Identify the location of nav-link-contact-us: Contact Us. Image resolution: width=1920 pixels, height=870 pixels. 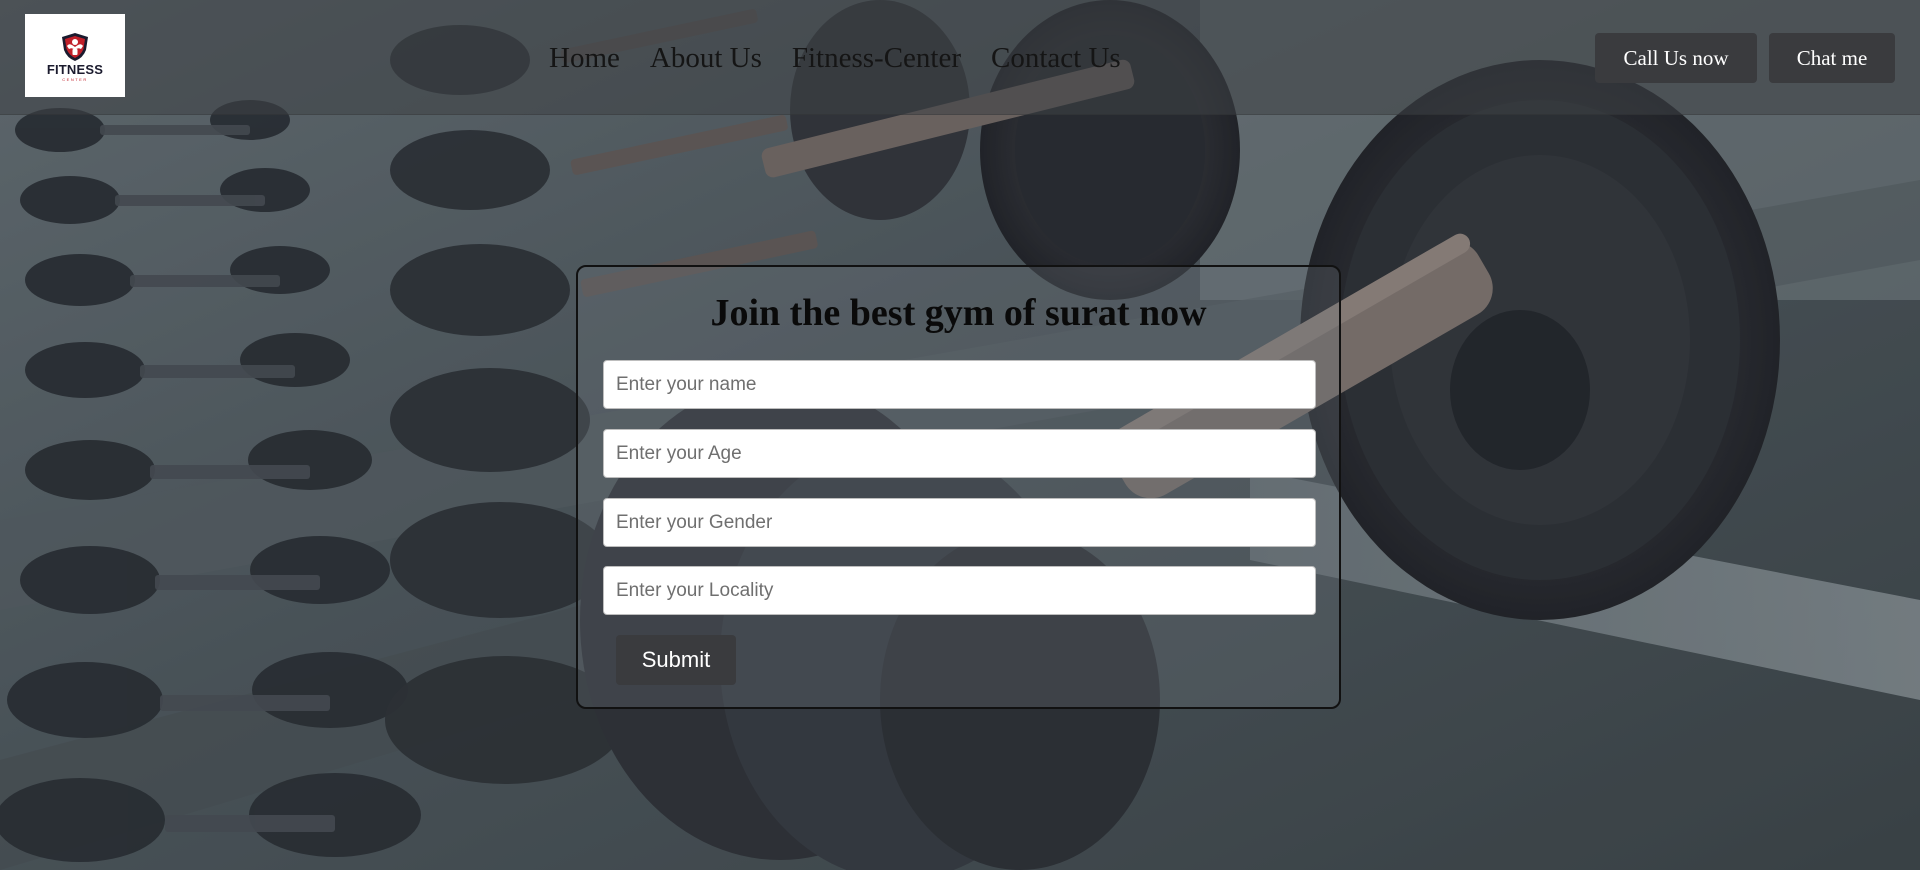
(1056, 58).